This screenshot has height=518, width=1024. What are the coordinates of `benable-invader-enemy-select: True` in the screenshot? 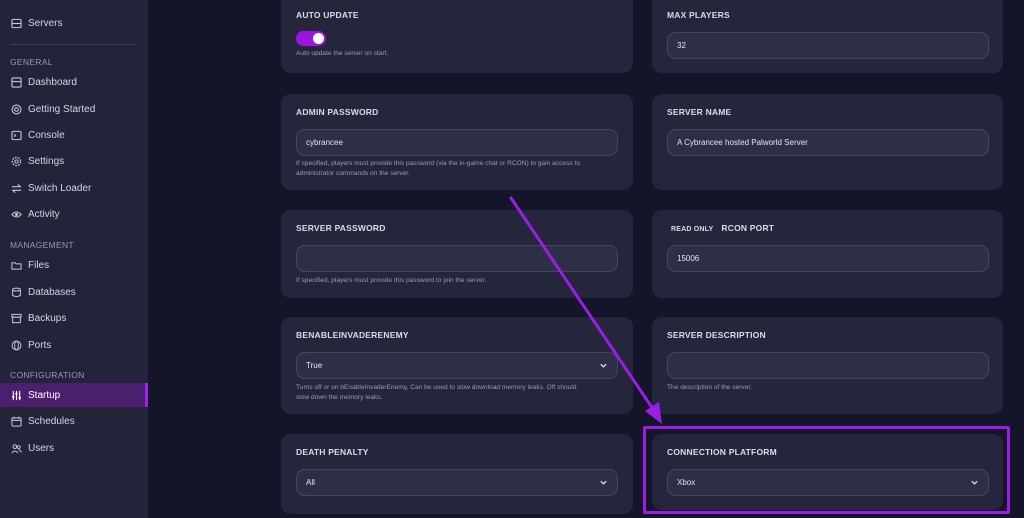 It's located at (457, 365).